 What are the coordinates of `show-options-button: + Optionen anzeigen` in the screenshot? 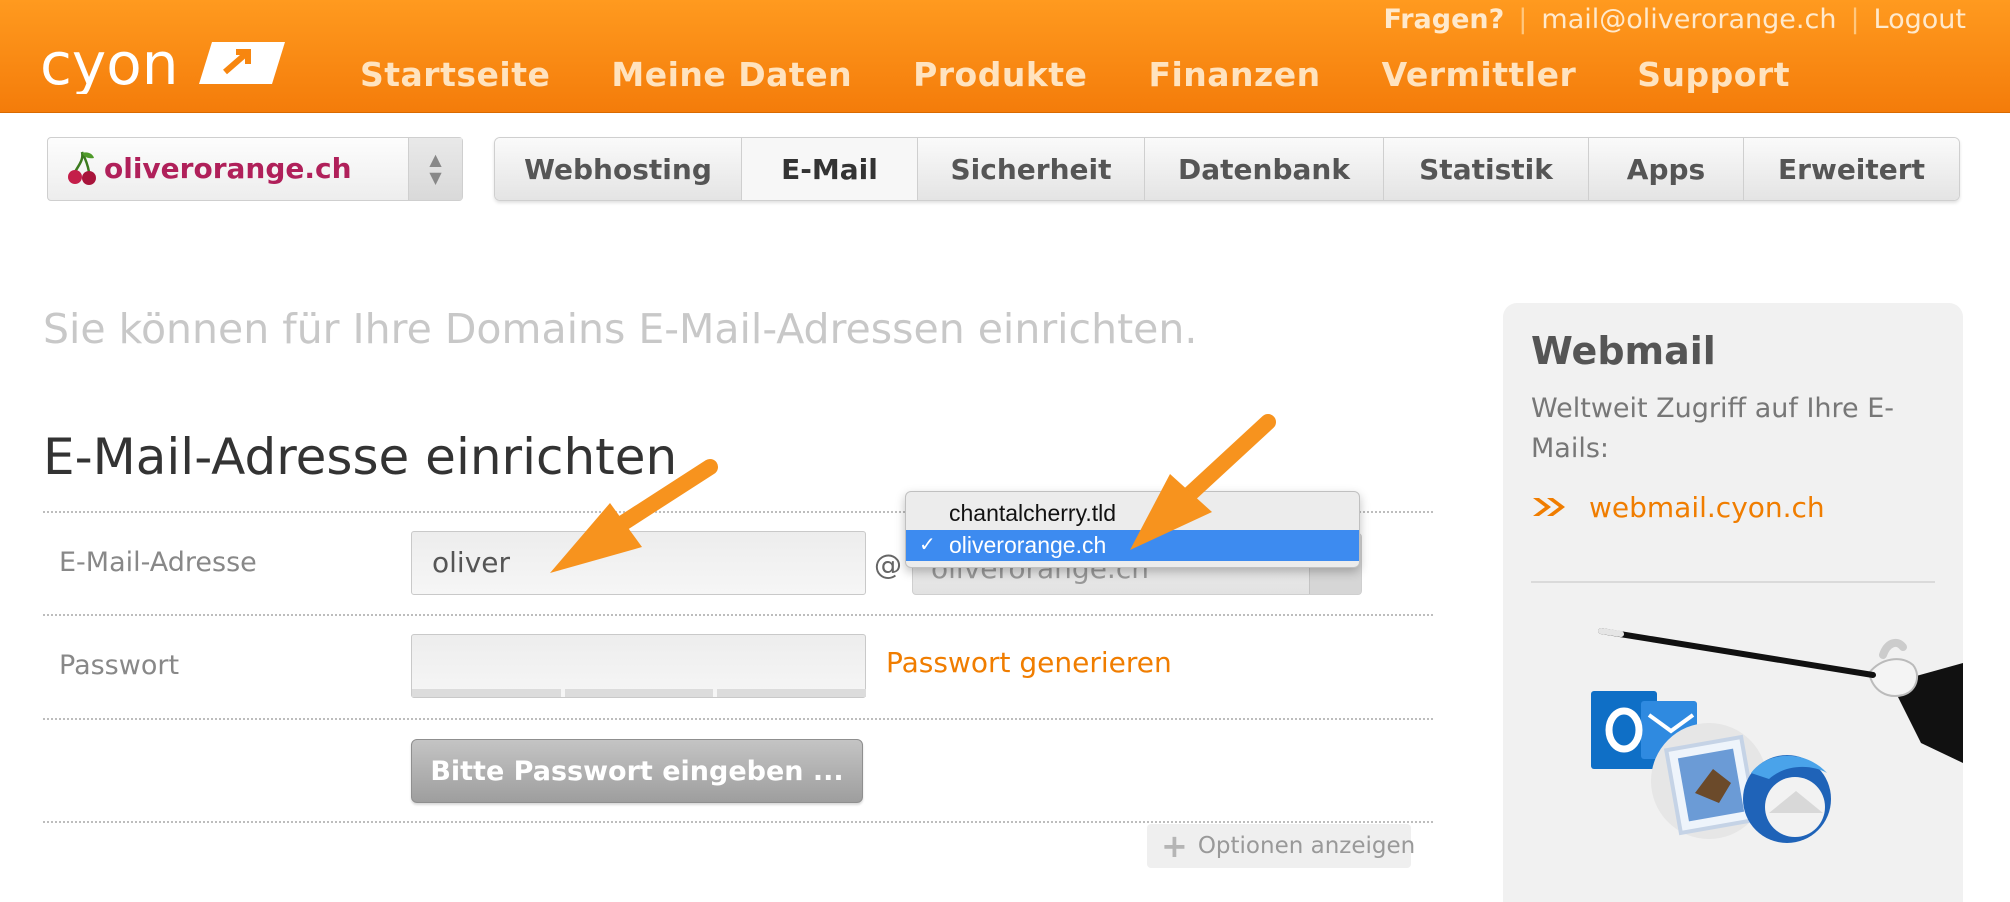 It's located at (1281, 846).